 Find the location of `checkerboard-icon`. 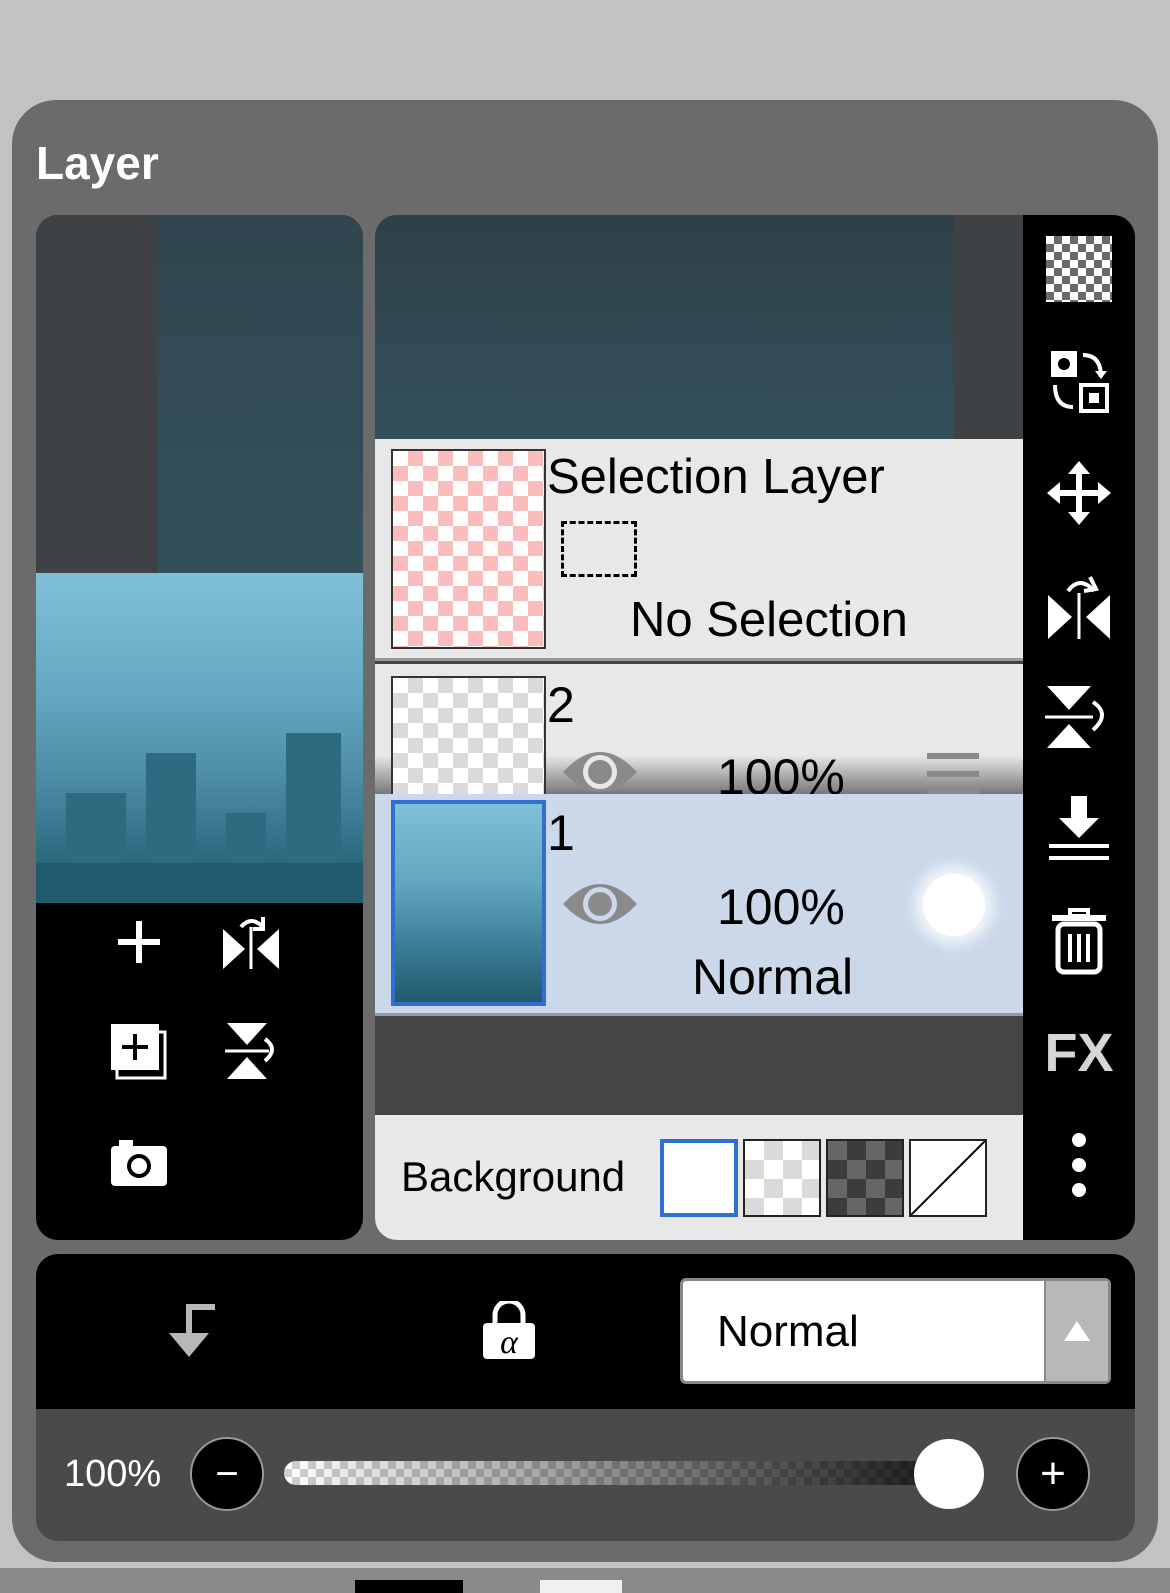

checkerboard-icon is located at coordinates (1079, 269).